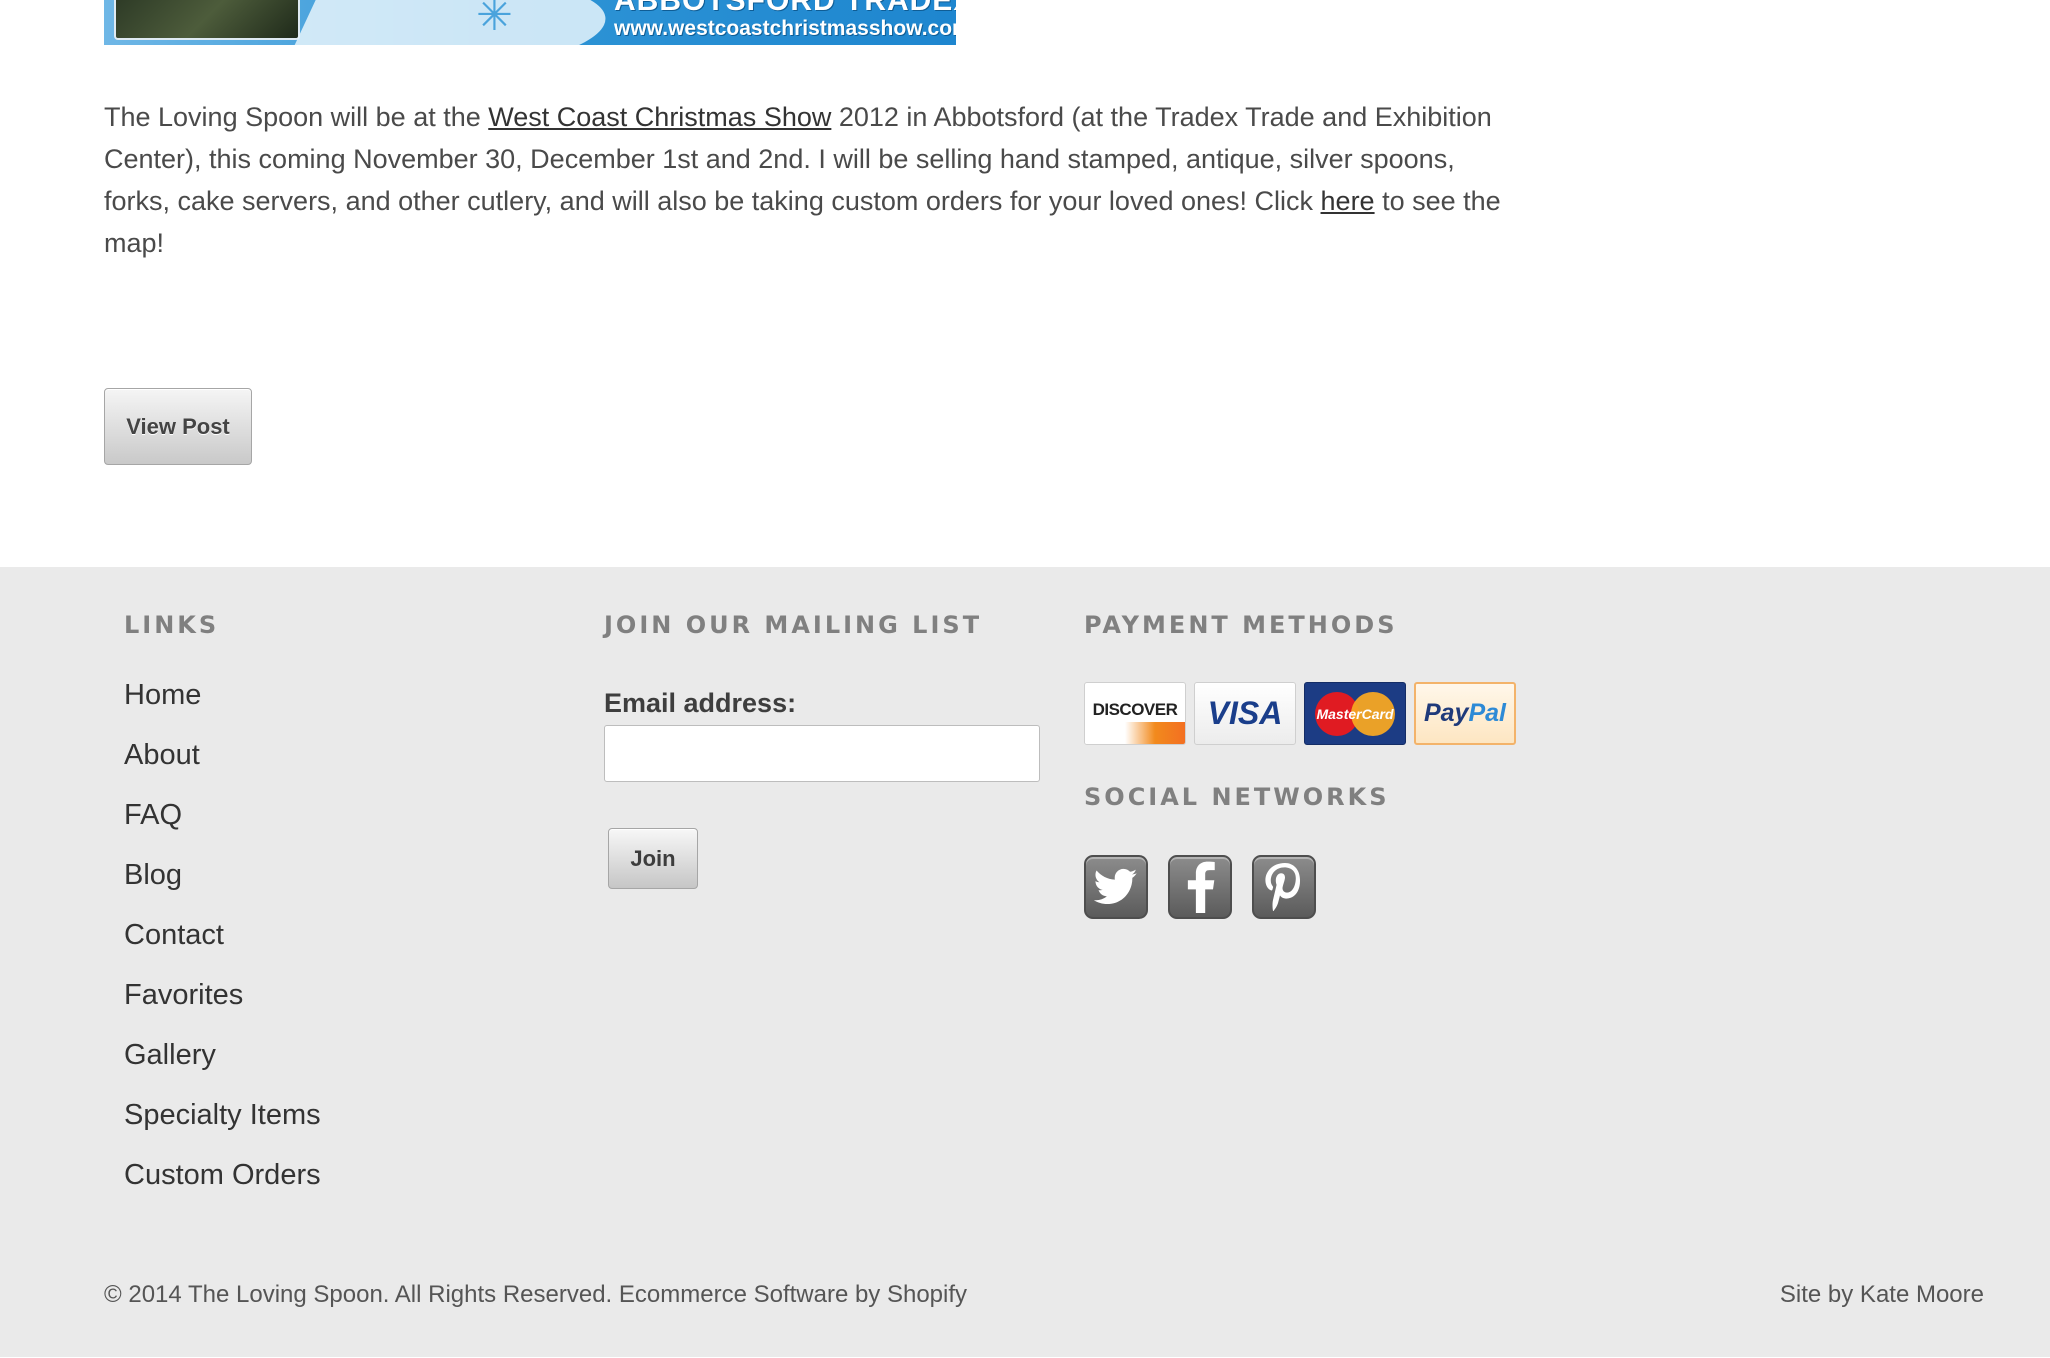  Describe the element at coordinates (222, 887) in the screenshot. I see `footer-link-item: Blog` at that location.